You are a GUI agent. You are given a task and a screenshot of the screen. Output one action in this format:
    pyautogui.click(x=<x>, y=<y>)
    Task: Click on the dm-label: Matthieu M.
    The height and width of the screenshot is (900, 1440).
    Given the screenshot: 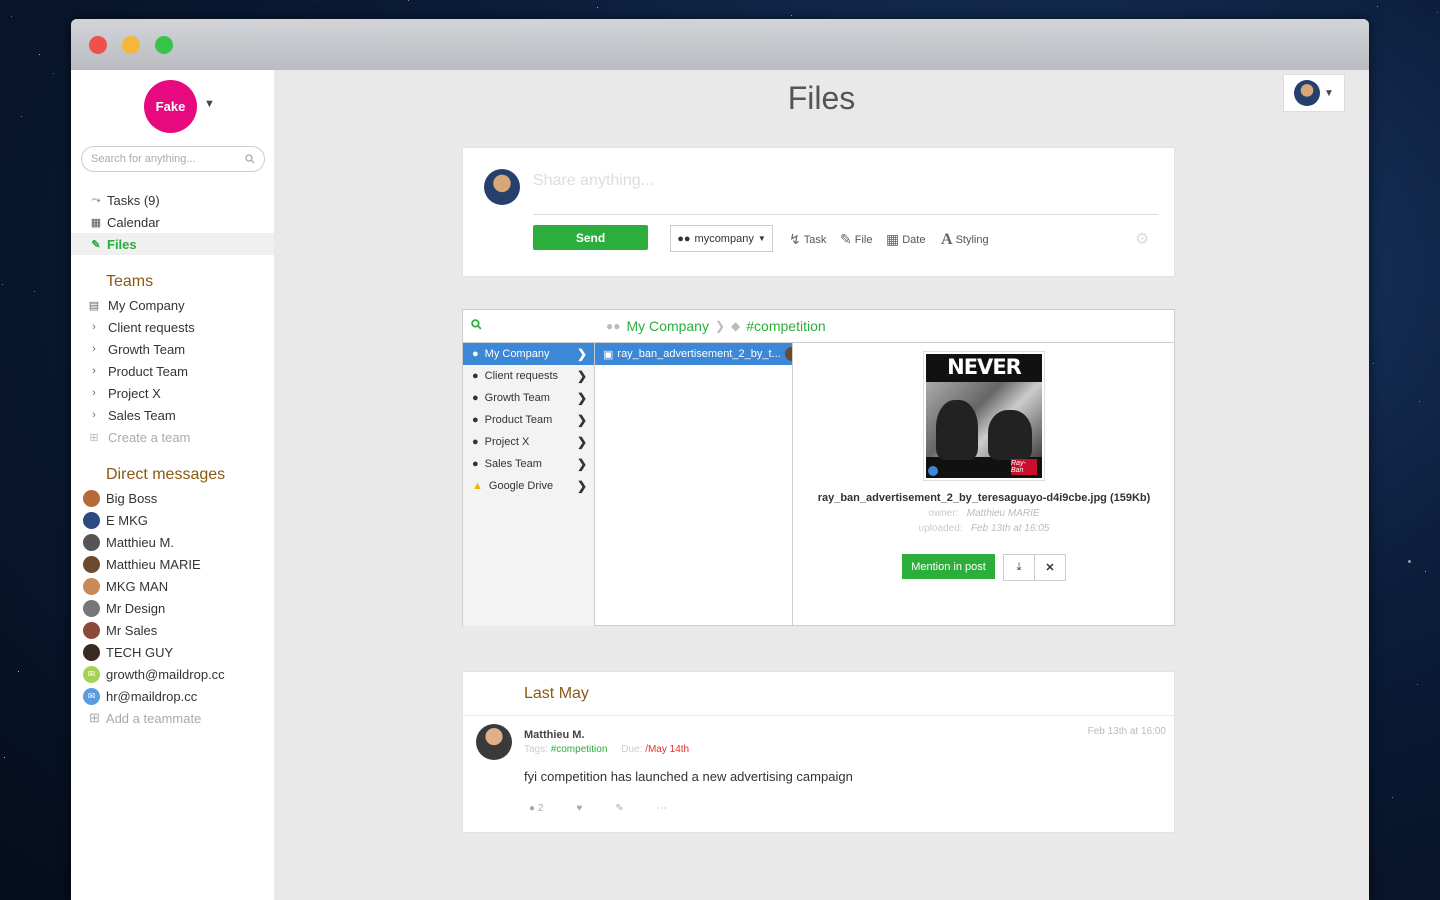 What is the action you would take?
    pyautogui.click(x=140, y=542)
    